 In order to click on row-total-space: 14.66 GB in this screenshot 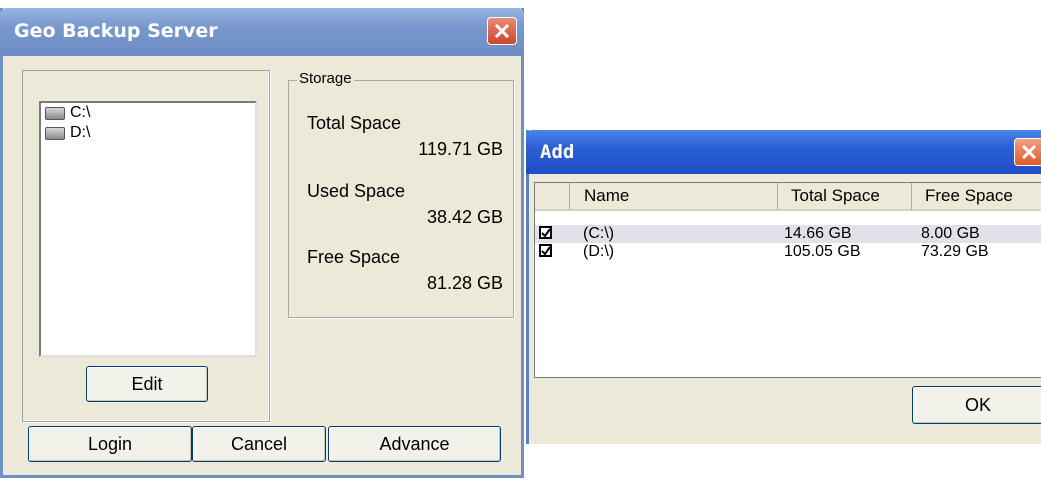, I will do `click(818, 233)`.